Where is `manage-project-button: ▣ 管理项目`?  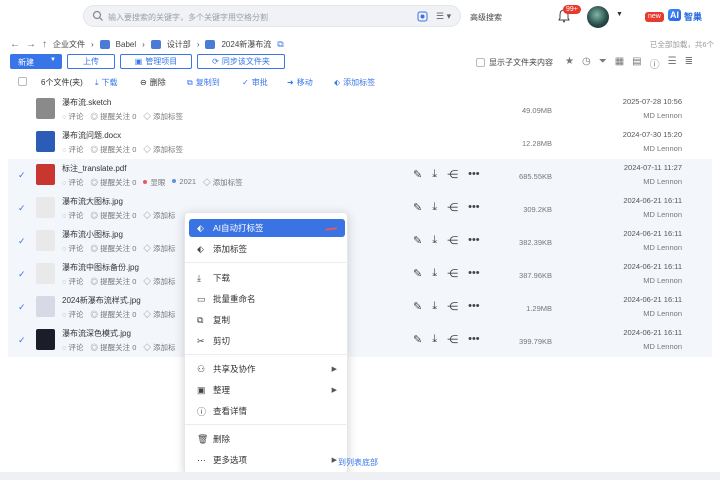 manage-project-button: ▣ 管理项目 is located at coordinates (156, 61).